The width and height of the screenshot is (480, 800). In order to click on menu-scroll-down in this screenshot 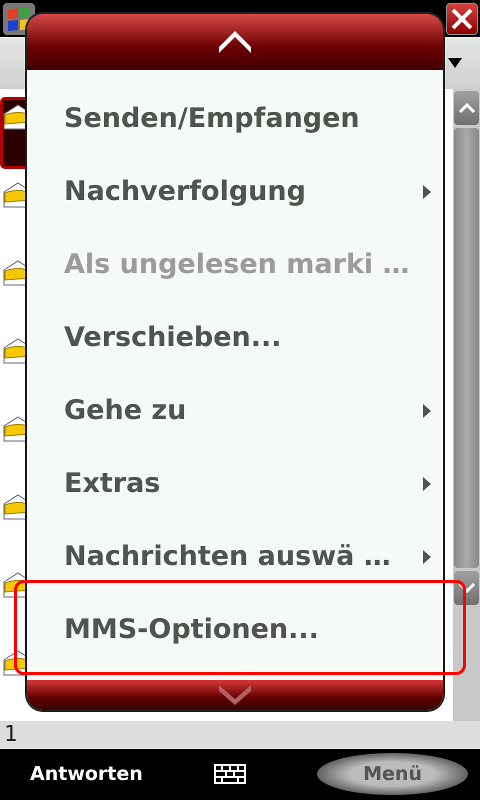, I will do `click(235, 695)`.